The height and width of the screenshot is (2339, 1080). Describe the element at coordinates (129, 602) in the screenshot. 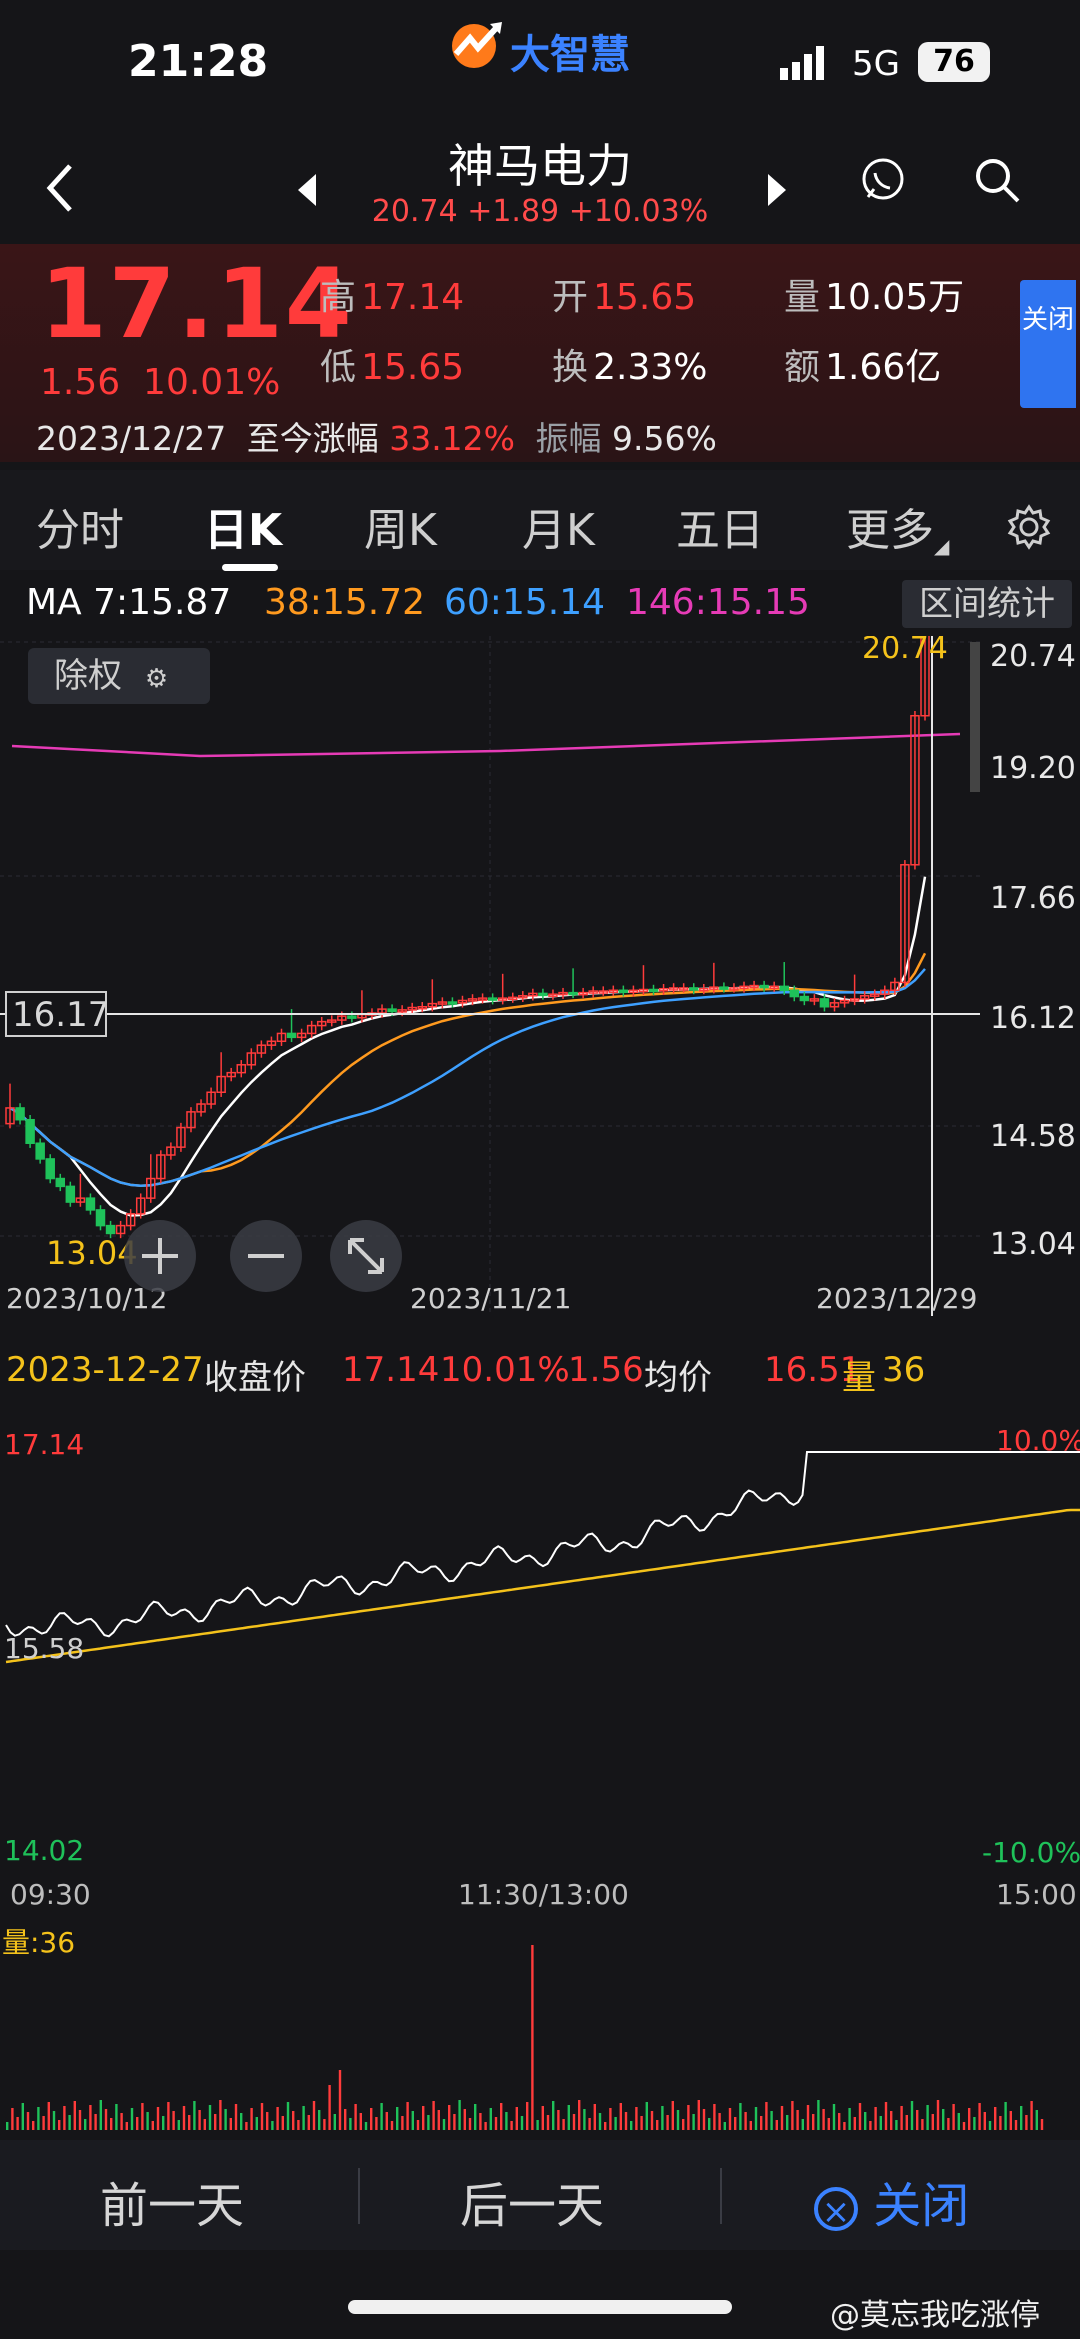

I see `ma7-value: MA 7:15.87` at that location.